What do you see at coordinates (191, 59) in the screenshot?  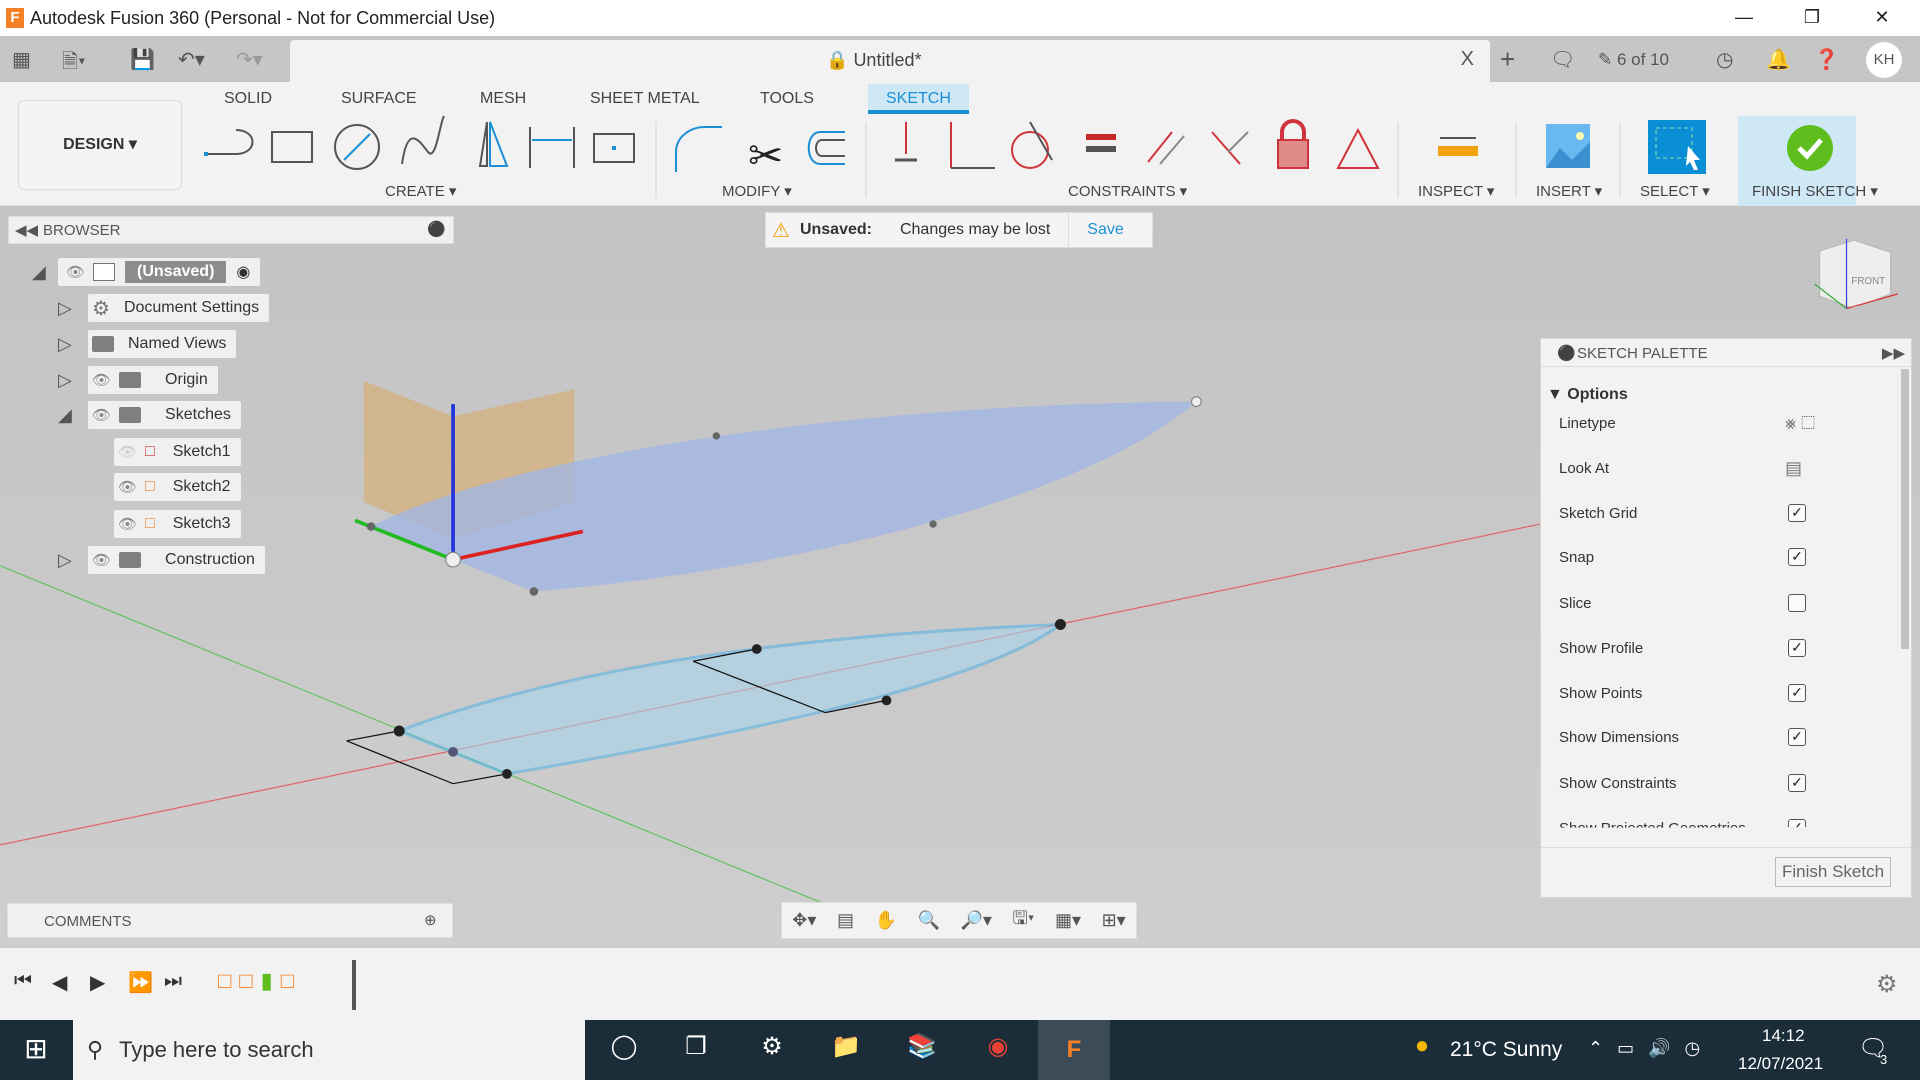 I see `undo-icon: ↶▾` at bounding box center [191, 59].